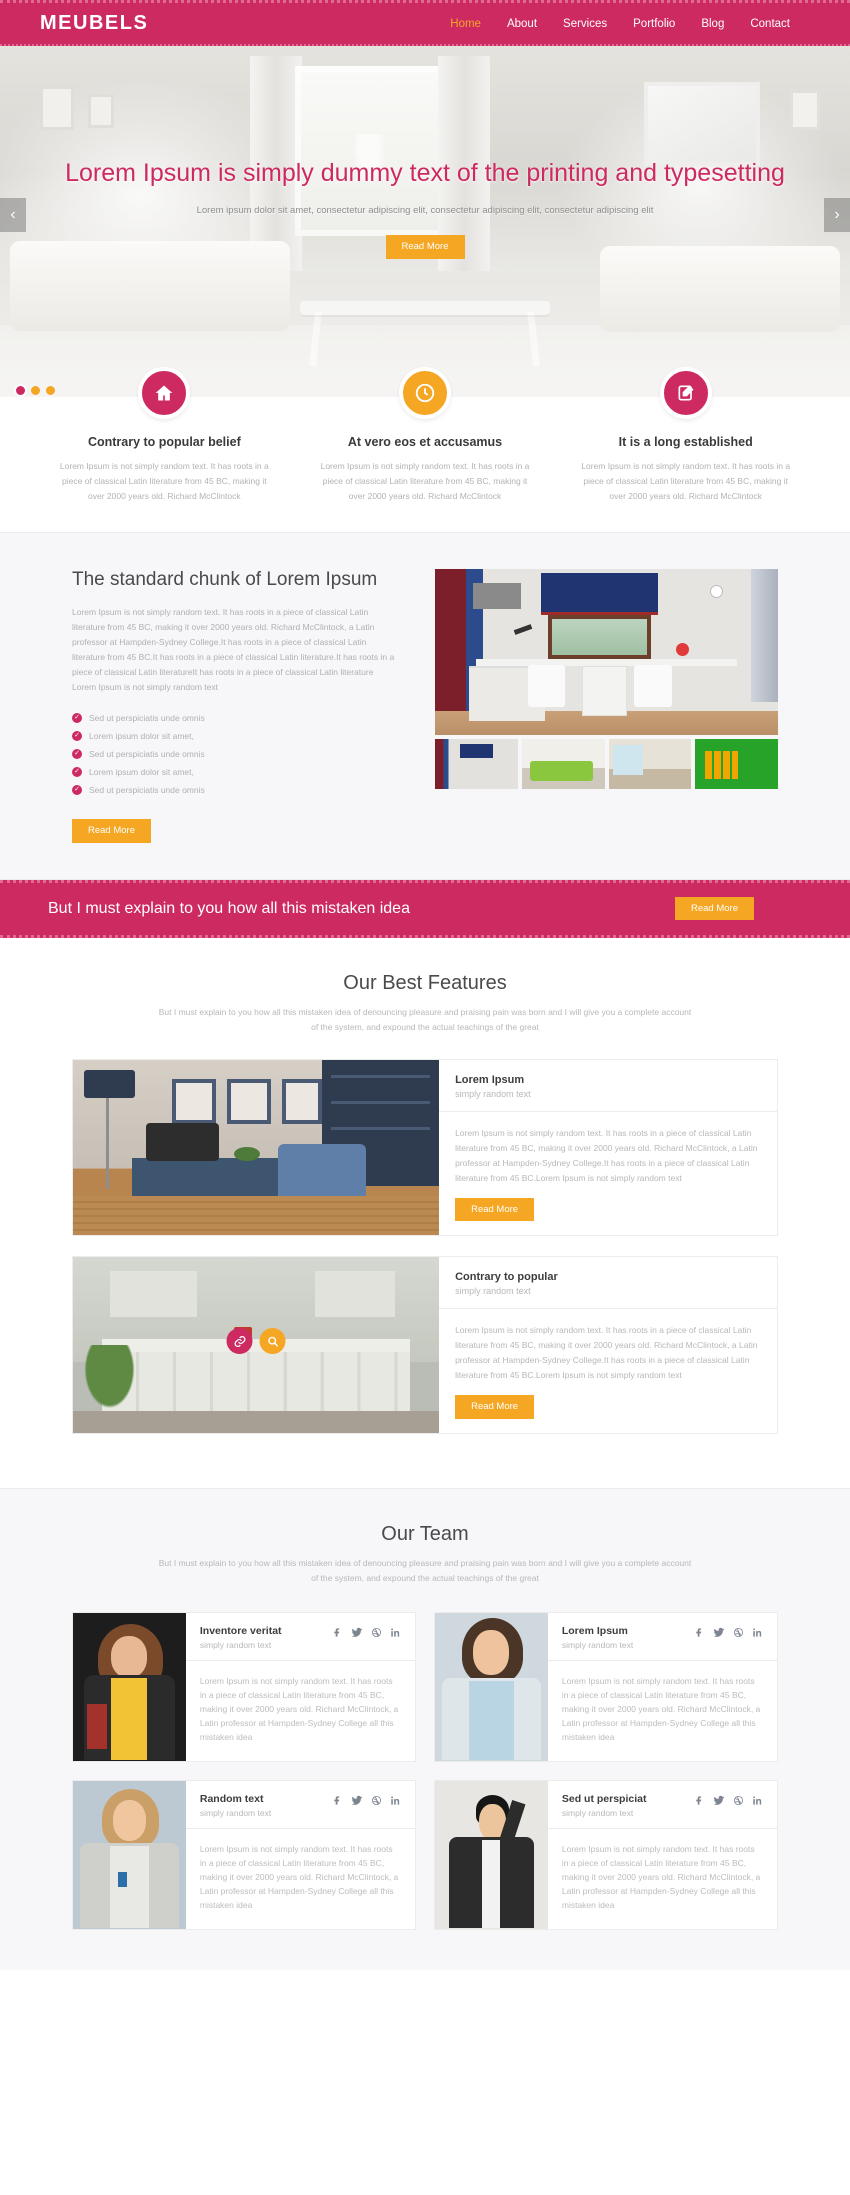 Image resolution: width=850 pixels, height=2195 pixels. I want to click on hero-read-more-button: Read More, so click(425, 247).